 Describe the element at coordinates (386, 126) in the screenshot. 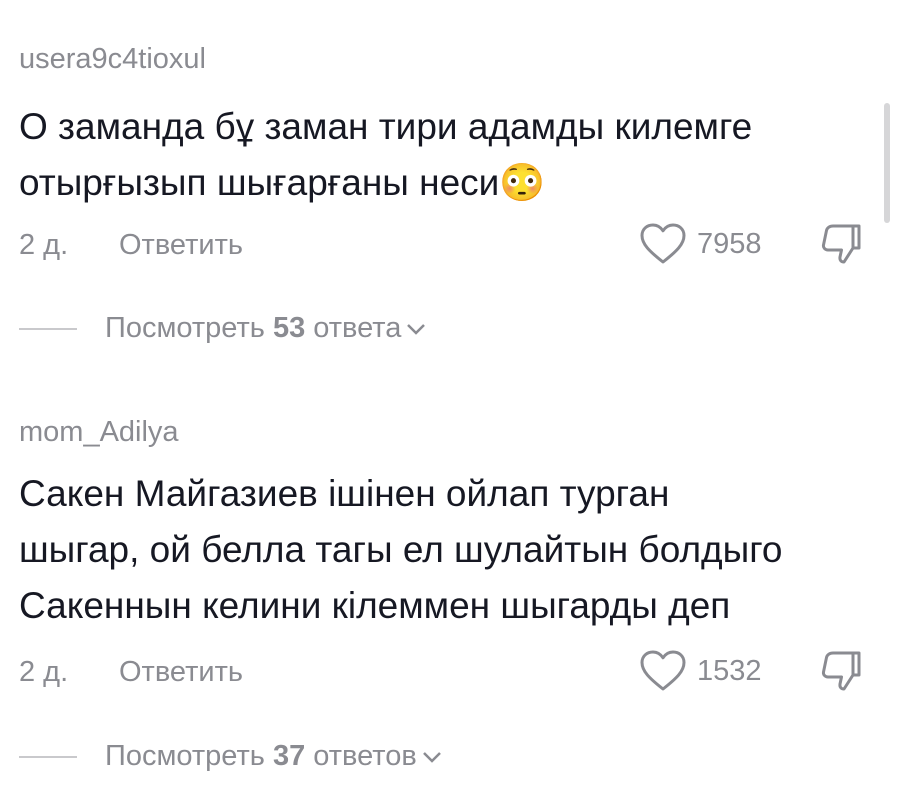

I see `comment-text-line: О заманда бұ заман тири адамды килемге` at that location.